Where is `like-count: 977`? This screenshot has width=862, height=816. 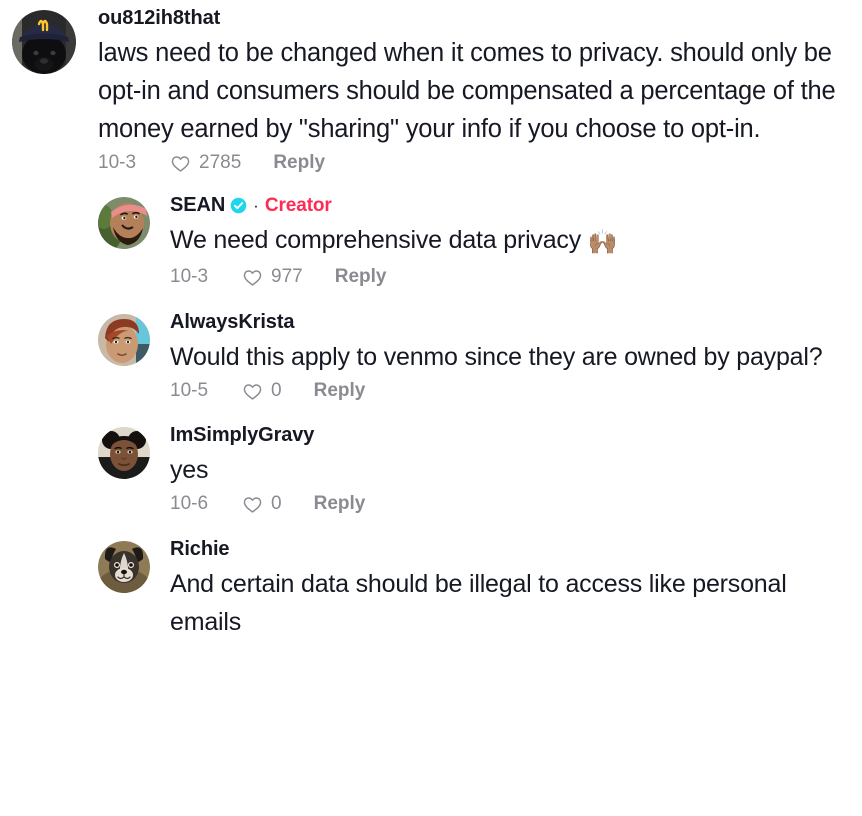 like-count: 977 is located at coordinates (287, 276).